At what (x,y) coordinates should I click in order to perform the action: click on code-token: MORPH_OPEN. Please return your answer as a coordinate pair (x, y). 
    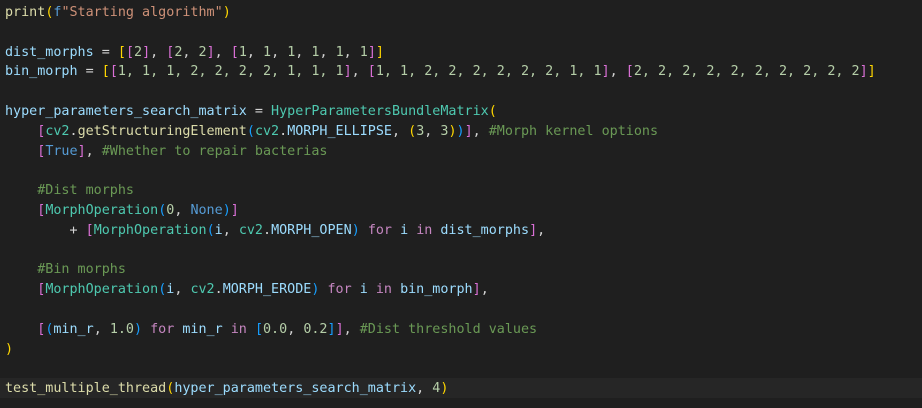
    Looking at the image, I should click on (311, 230).